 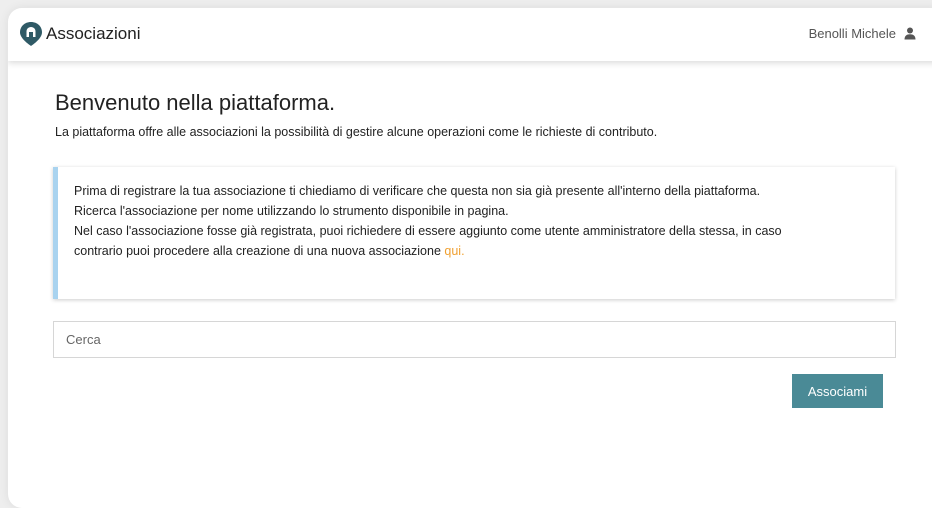 I want to click on top-navbar: Associazioni Benolli Michele, so click(x=470, y=34).